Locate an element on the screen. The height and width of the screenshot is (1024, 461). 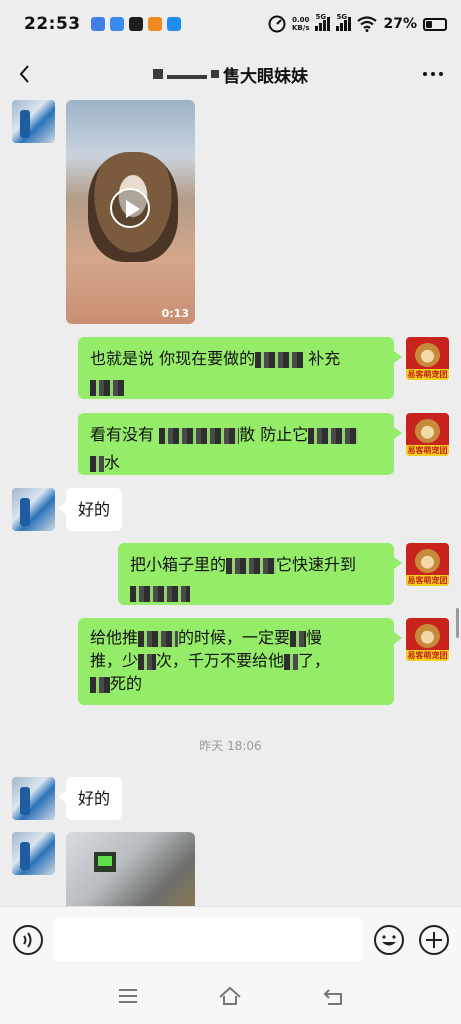
chat-title-text: 售大眼妹妹 is located at coordinates (265, 76).